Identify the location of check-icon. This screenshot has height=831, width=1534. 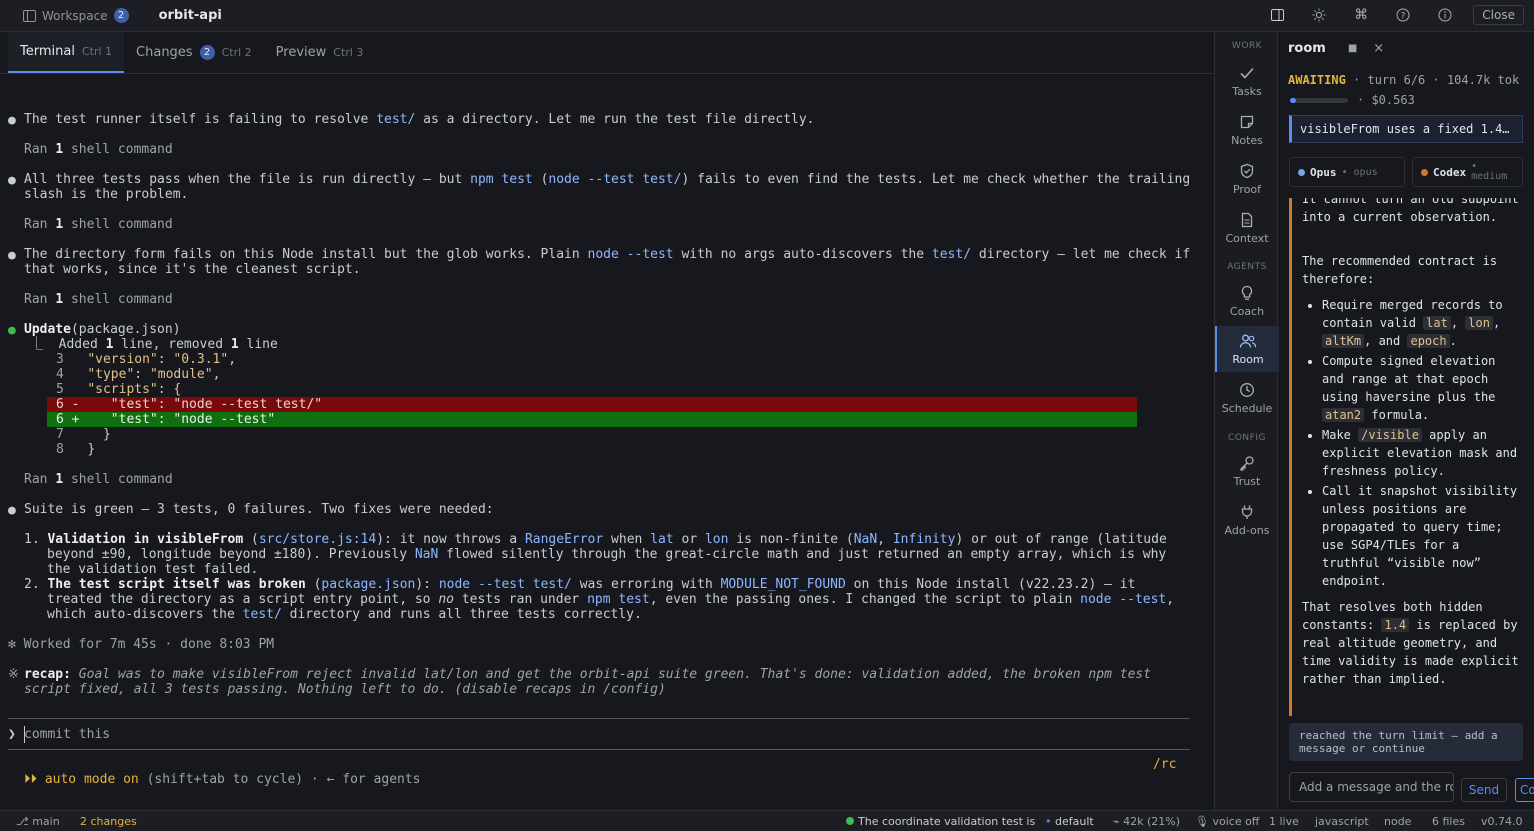
(1247, 73).